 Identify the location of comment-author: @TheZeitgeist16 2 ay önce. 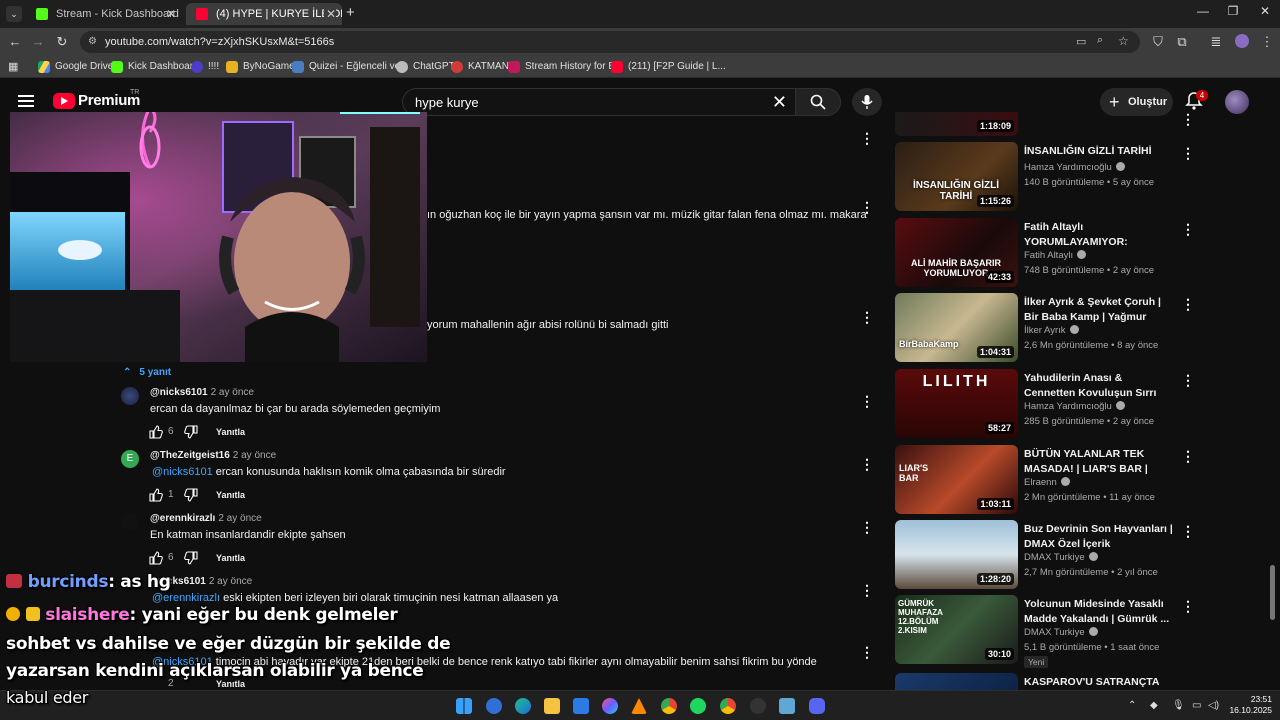
(213, 455).